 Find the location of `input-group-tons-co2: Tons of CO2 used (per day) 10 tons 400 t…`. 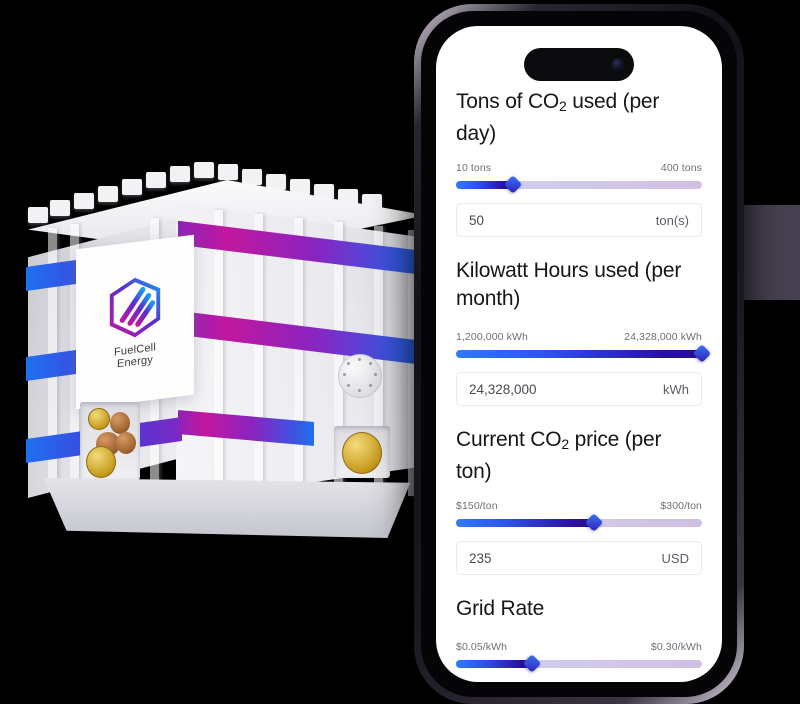

input-group-tons-co2: Tons of CO2 used (per day) 10 tons 400 t… is located at coordinates (579, 162).